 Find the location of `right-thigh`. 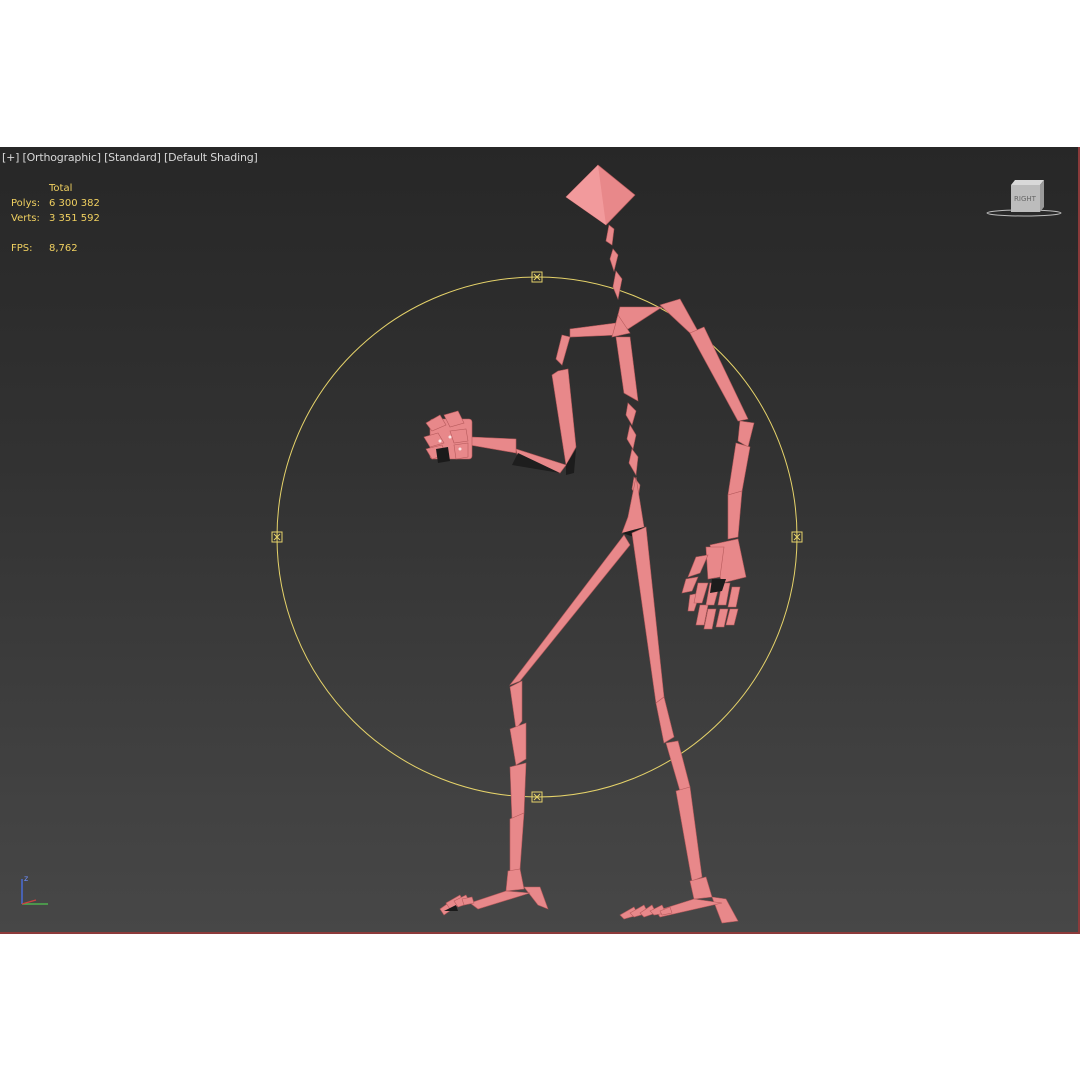

right-thigh is located at coordinates (648, 615).